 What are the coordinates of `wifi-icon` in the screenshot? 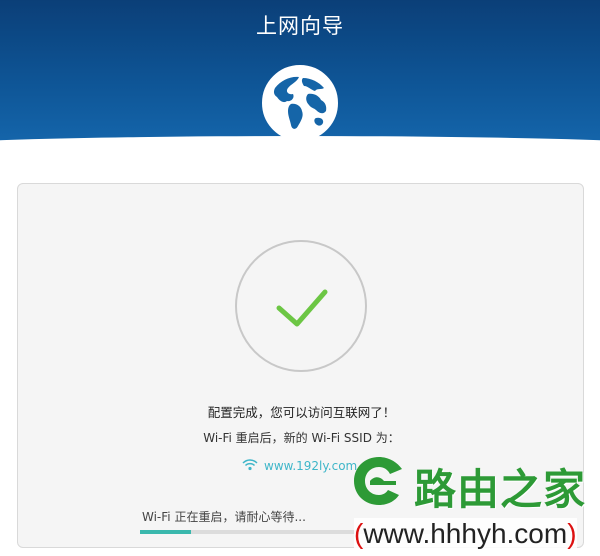 It's located at (250, 465).